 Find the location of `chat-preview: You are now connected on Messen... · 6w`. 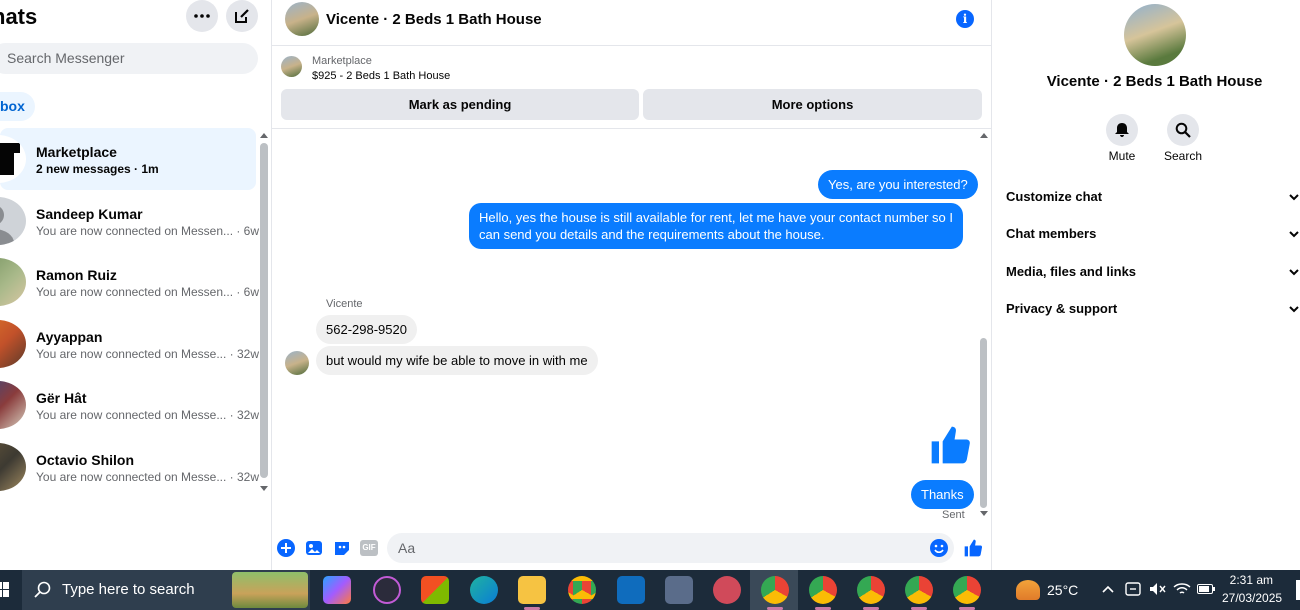

chat-preview: You are now connected on Messen... · 6w is located at coordinates (148, 230).